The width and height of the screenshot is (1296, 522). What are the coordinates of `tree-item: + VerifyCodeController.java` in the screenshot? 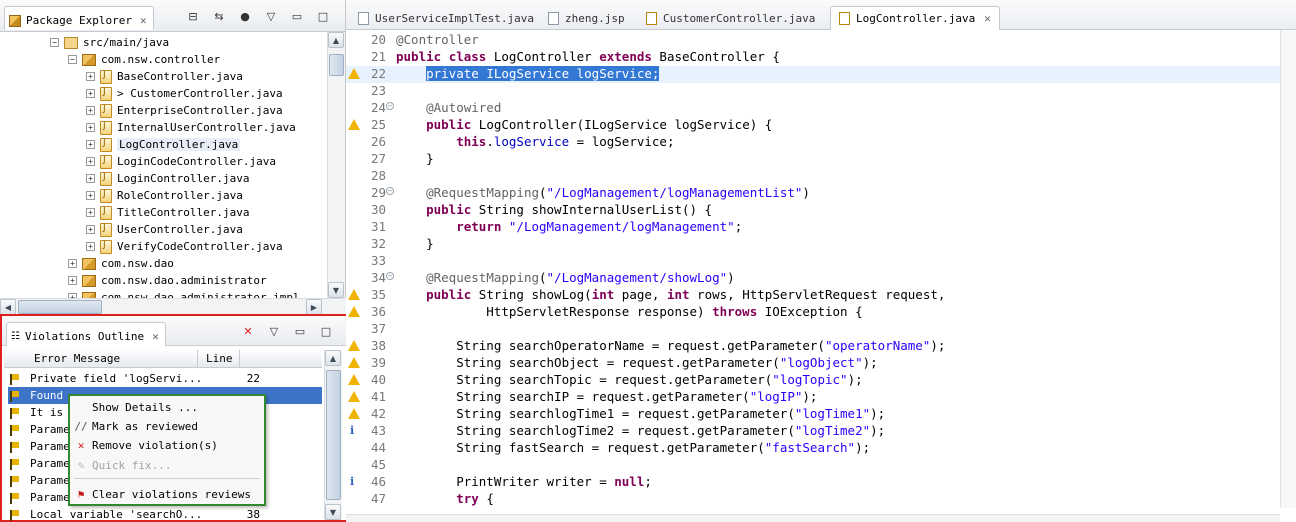 It's located at (184, 246).